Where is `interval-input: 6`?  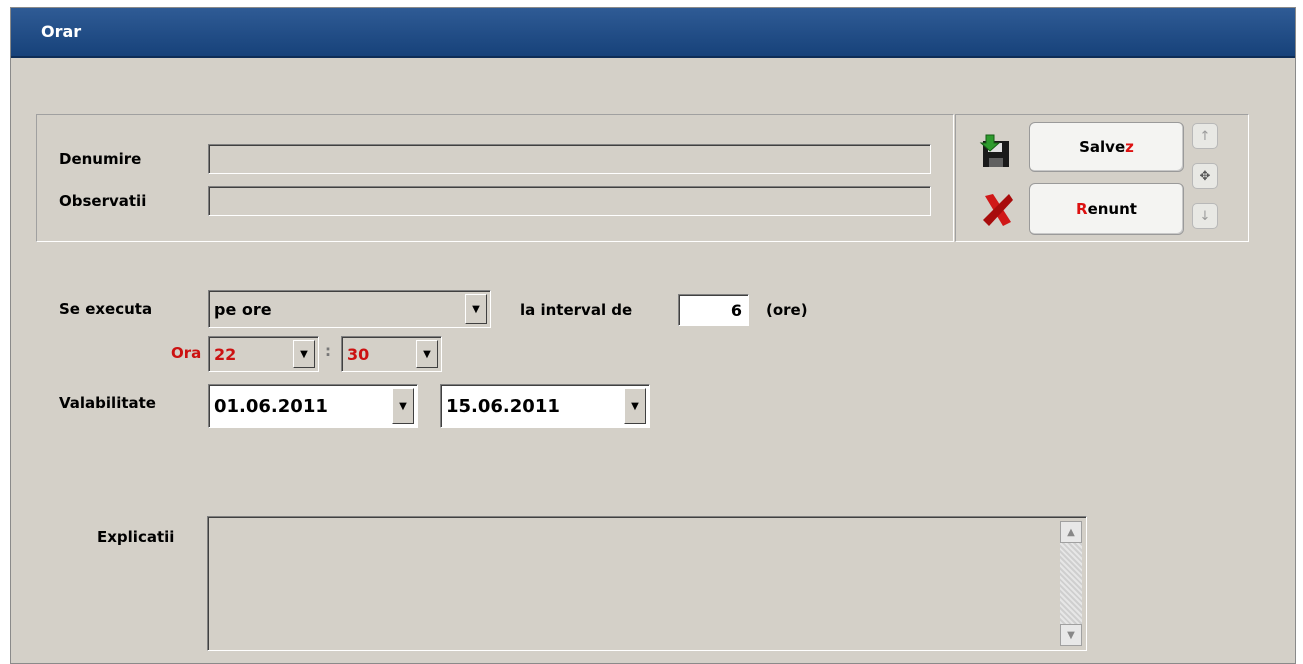 interval-input: 6 is located at coordinates (713, 310).